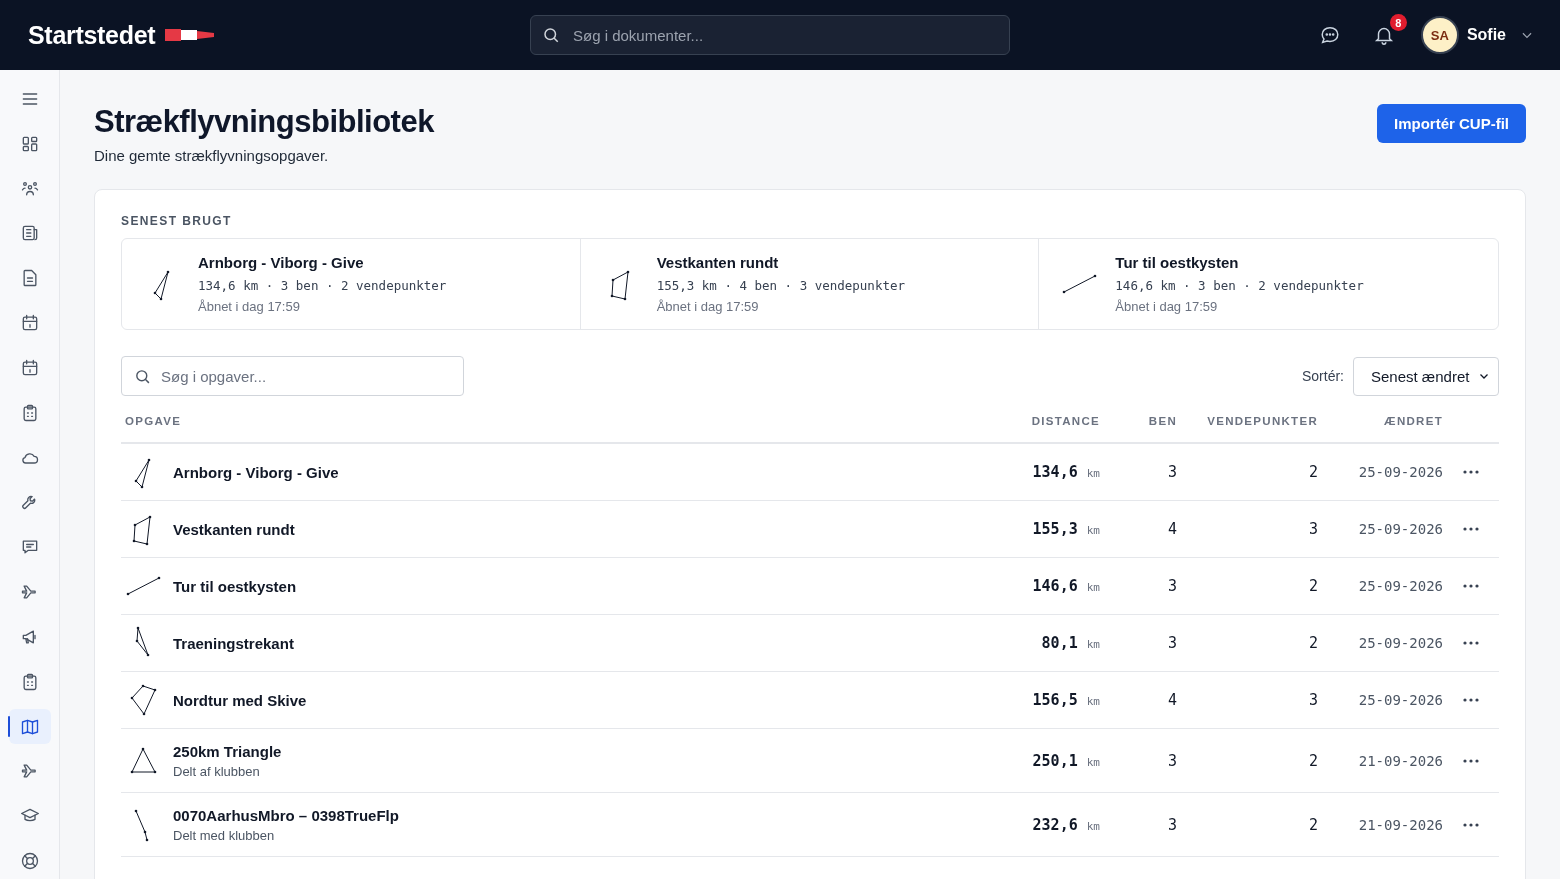 The image size is (1560, 879). I want to click on share-note: Delt af klubben, so click(216, 771).